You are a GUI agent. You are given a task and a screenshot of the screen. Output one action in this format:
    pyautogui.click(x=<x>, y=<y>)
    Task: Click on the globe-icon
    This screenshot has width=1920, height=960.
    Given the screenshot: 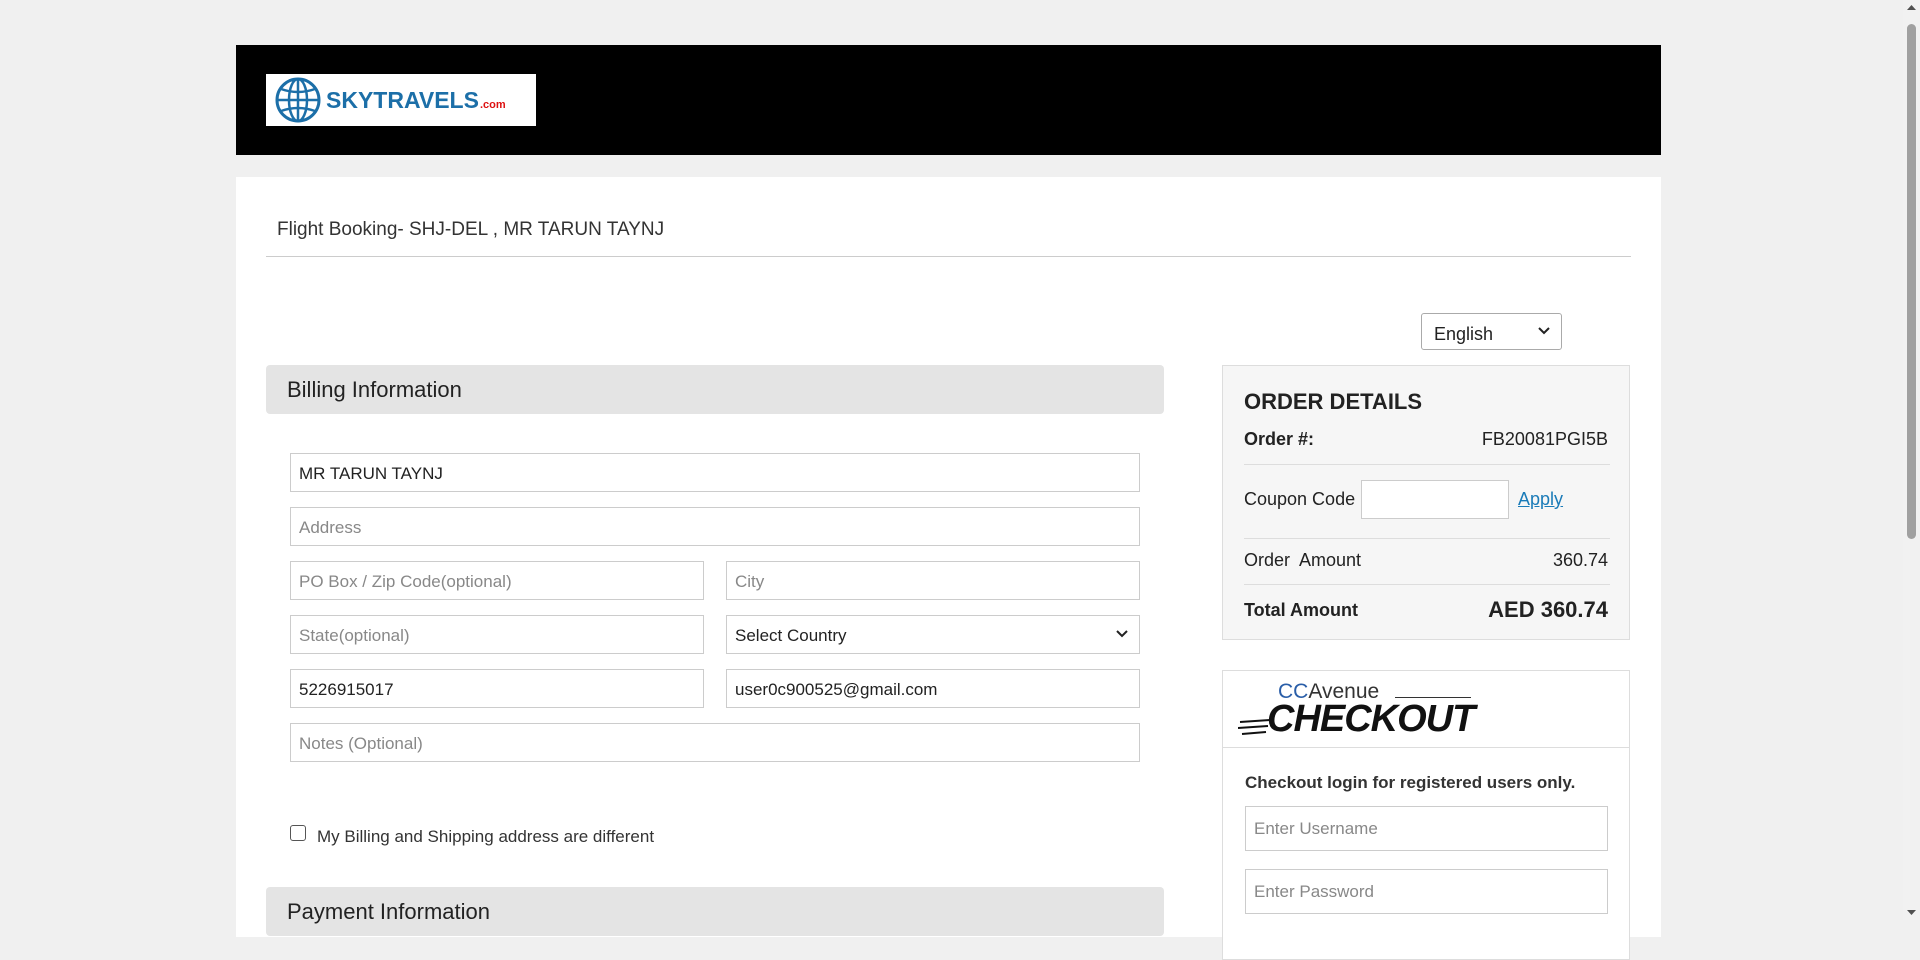 What is the action you would take?
    pyautogui.click(x=298, y=100)
    